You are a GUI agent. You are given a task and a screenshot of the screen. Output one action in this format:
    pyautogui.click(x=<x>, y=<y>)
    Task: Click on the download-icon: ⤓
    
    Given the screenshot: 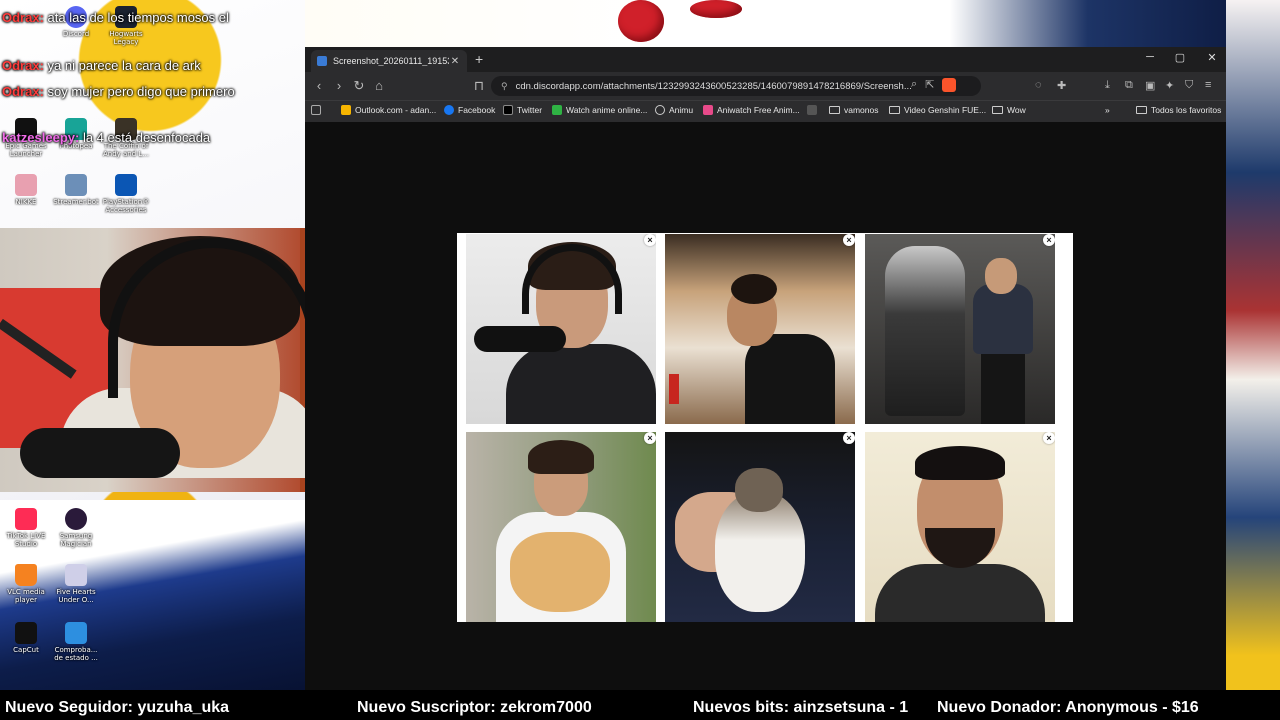 What is the action you would take?
    pyautogui.click(x=1107, y=85)
    